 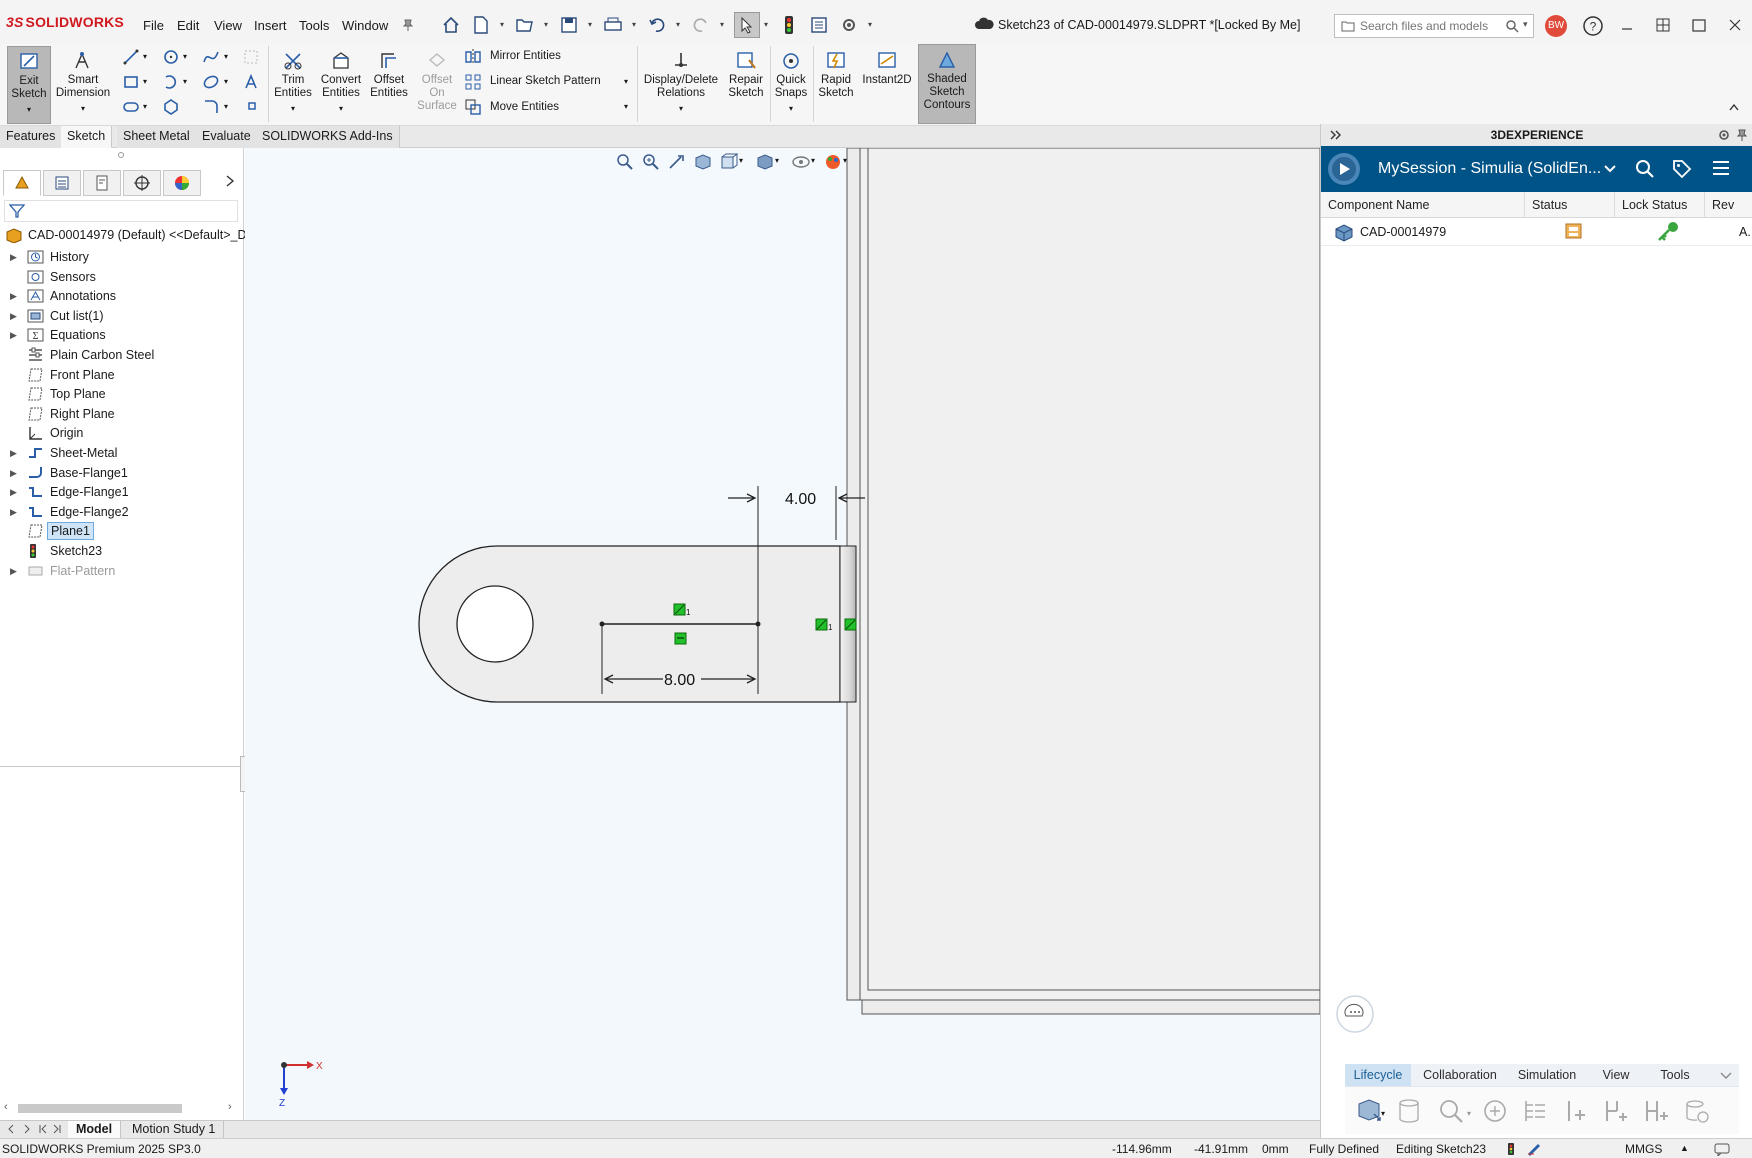 I want to click on fillet-dropdown-icon: ▾, so click(x=233, y=111).